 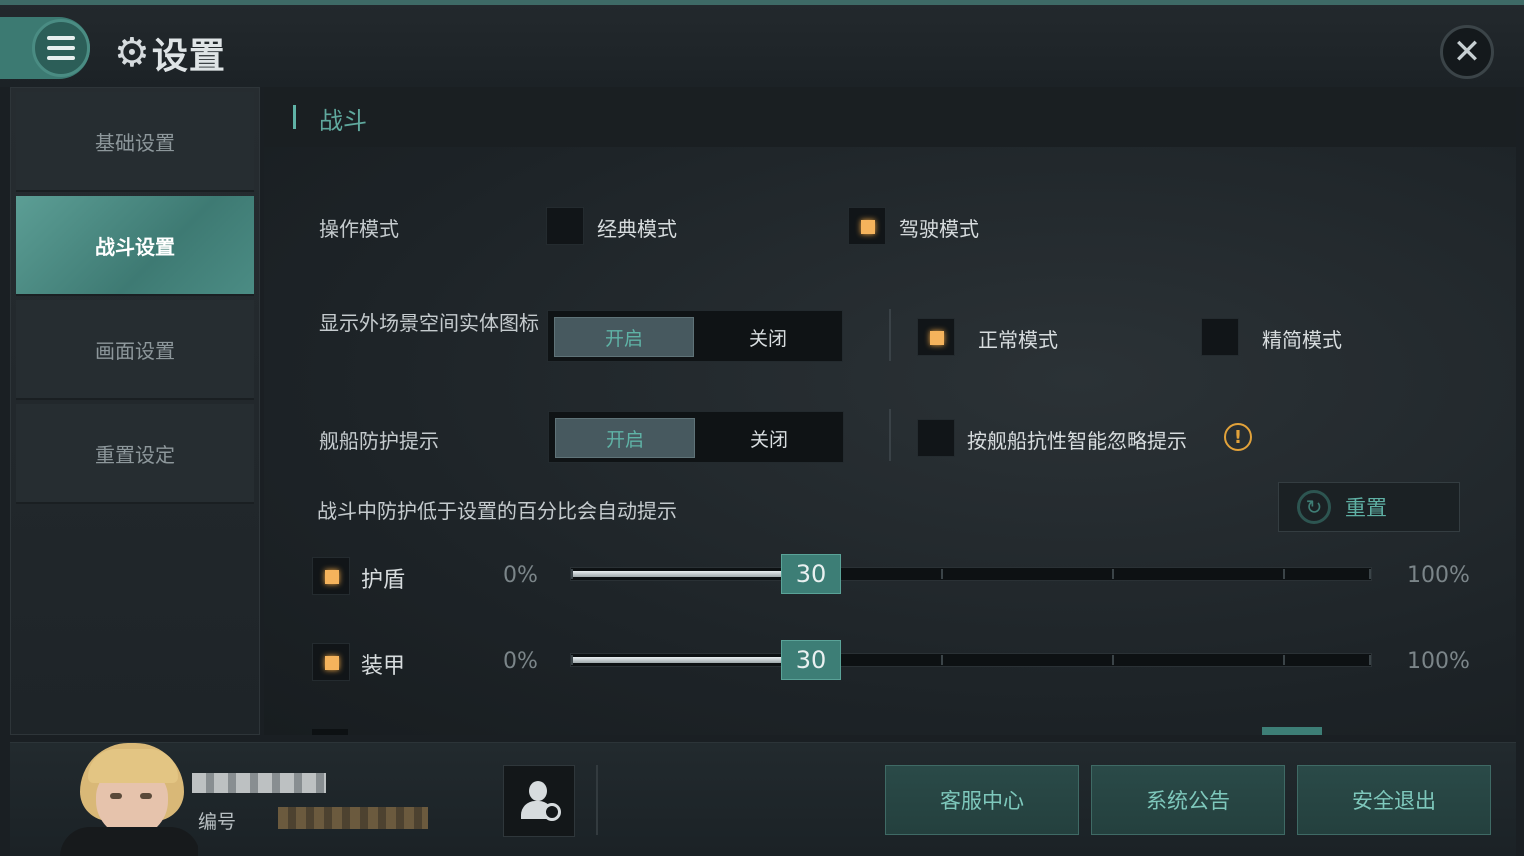 What do you see at coordinates (971, 574) in the screenshot?
I see `shield-slider-track` at bounding box center [971, 574].